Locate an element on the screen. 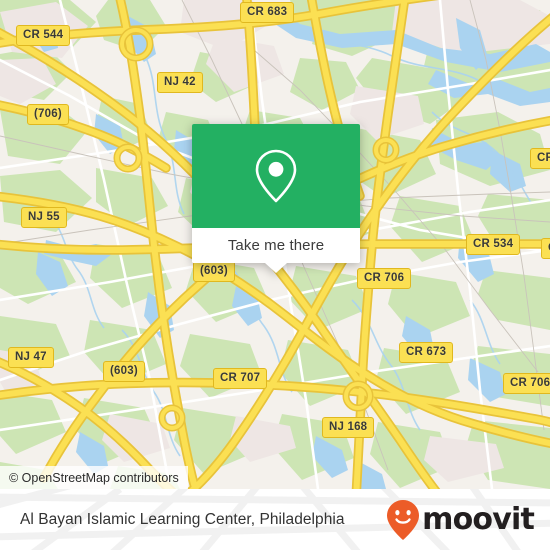 The width and height of the screenshot is (550, 550). road-label-nj168: NJ 168 is located at coordinates (348, 427).